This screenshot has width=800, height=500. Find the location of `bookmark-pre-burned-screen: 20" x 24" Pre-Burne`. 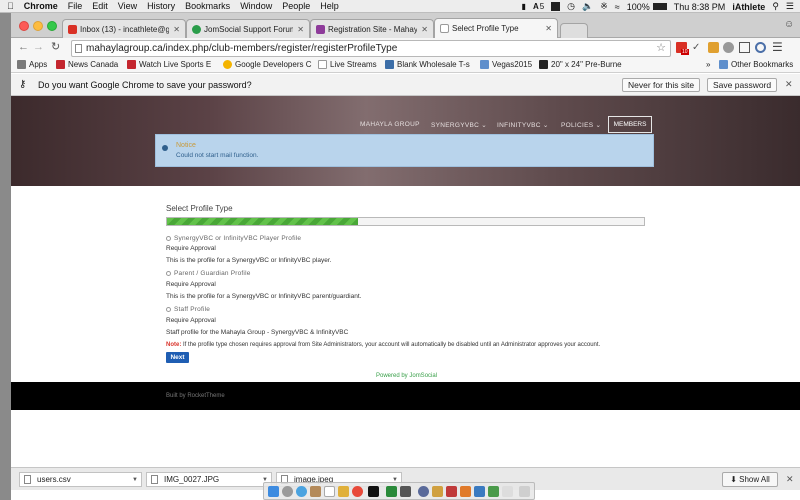

bookmark-pre-burned-screen: 20" x 24" Pre-Burne is located at coordinates (580, 64).